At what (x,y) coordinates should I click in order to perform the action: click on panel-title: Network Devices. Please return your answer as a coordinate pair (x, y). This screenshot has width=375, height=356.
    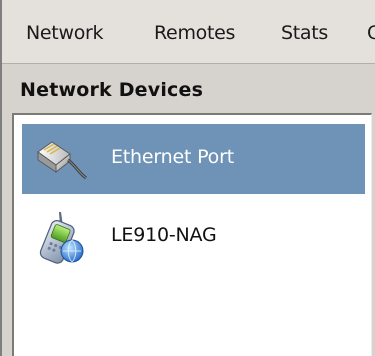
    Looking at the image, I should click on (112, 90).